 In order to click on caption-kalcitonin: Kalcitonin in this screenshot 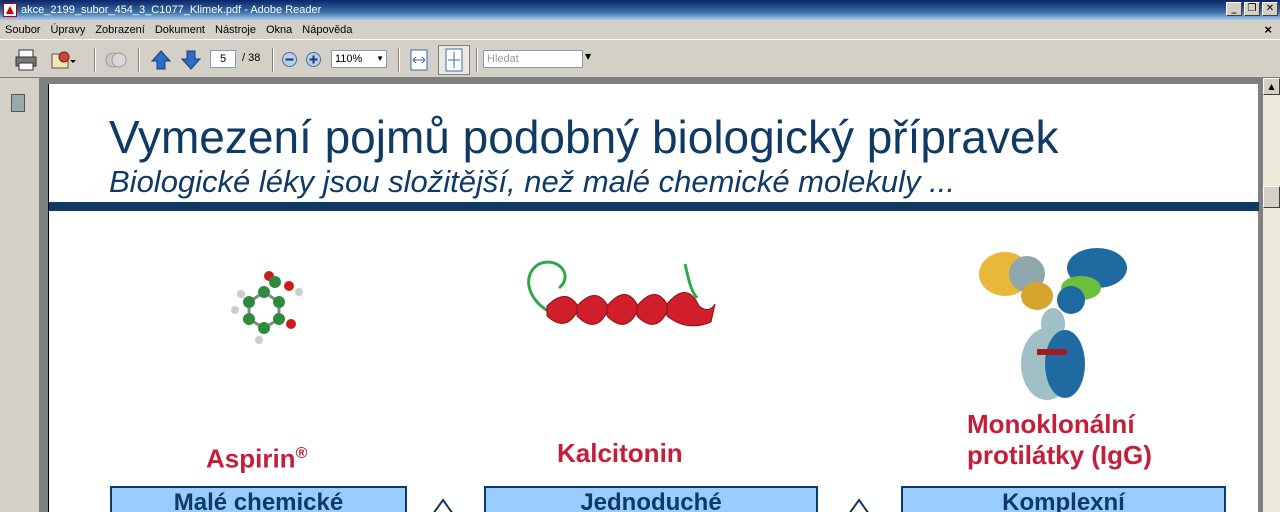, I will do `click(620, 453)`.